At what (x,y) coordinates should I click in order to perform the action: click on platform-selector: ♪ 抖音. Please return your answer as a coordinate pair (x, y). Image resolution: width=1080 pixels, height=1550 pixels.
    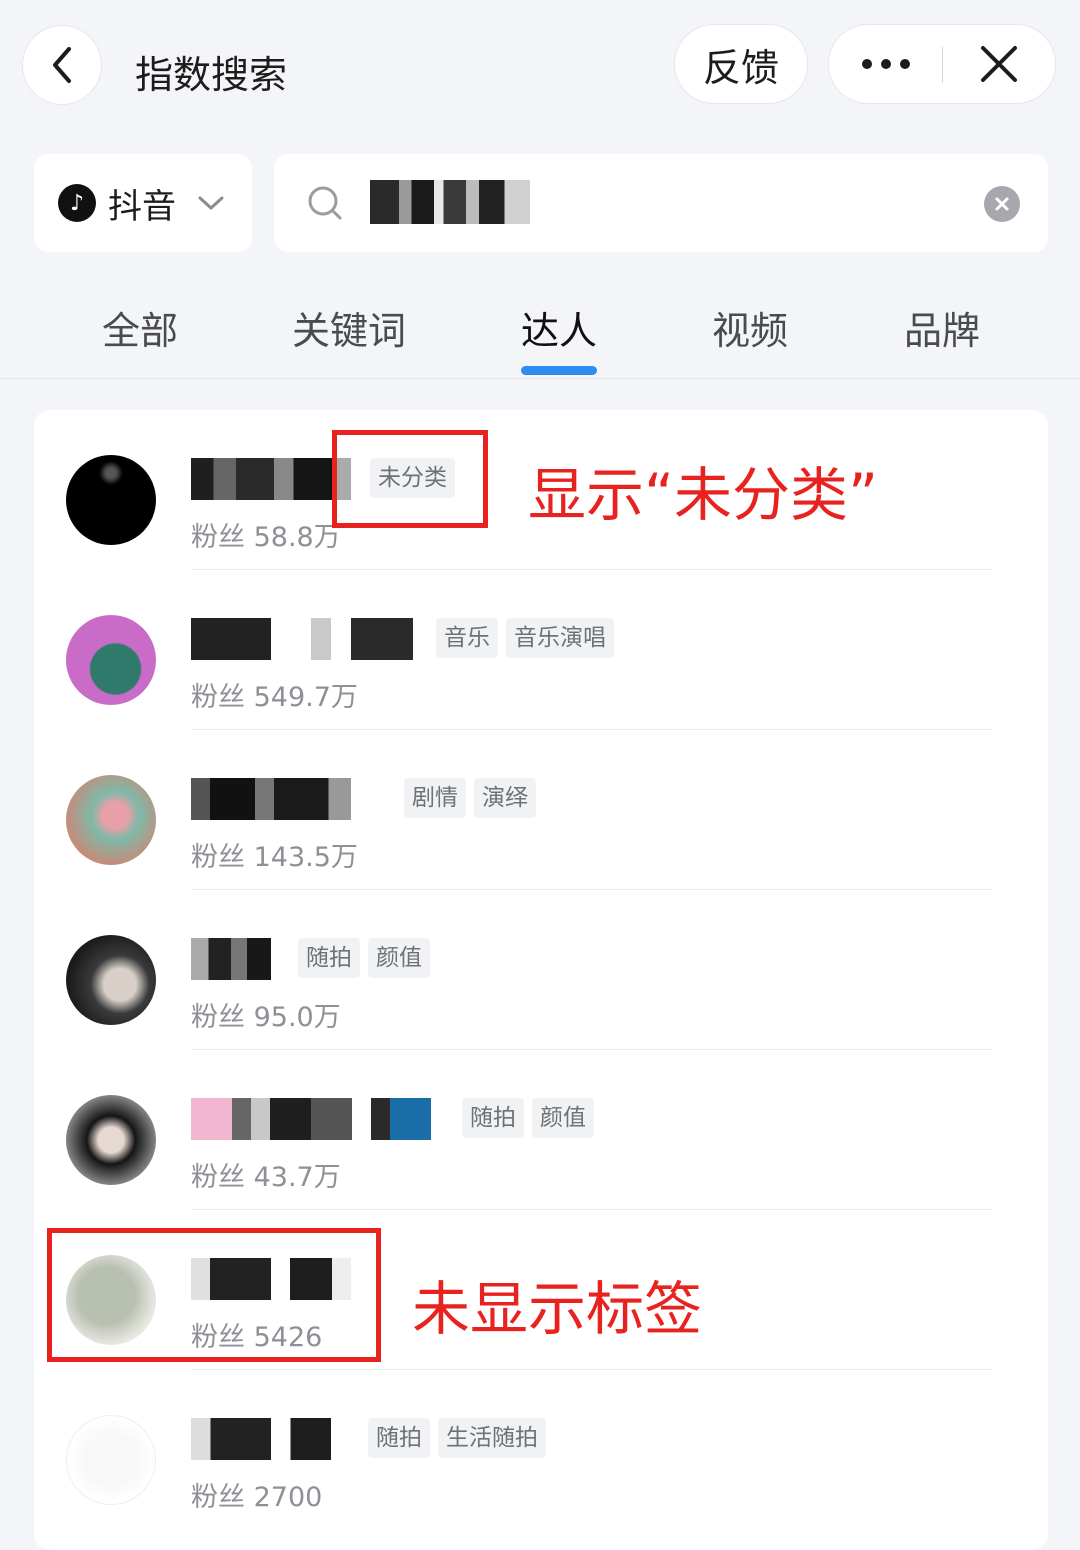
    Looking at the image, I should click on (143, 203).